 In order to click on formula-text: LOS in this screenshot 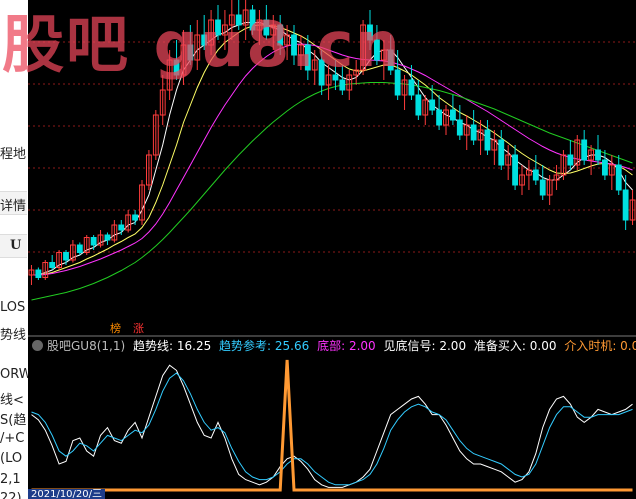, I will do `click(13, 307)`.